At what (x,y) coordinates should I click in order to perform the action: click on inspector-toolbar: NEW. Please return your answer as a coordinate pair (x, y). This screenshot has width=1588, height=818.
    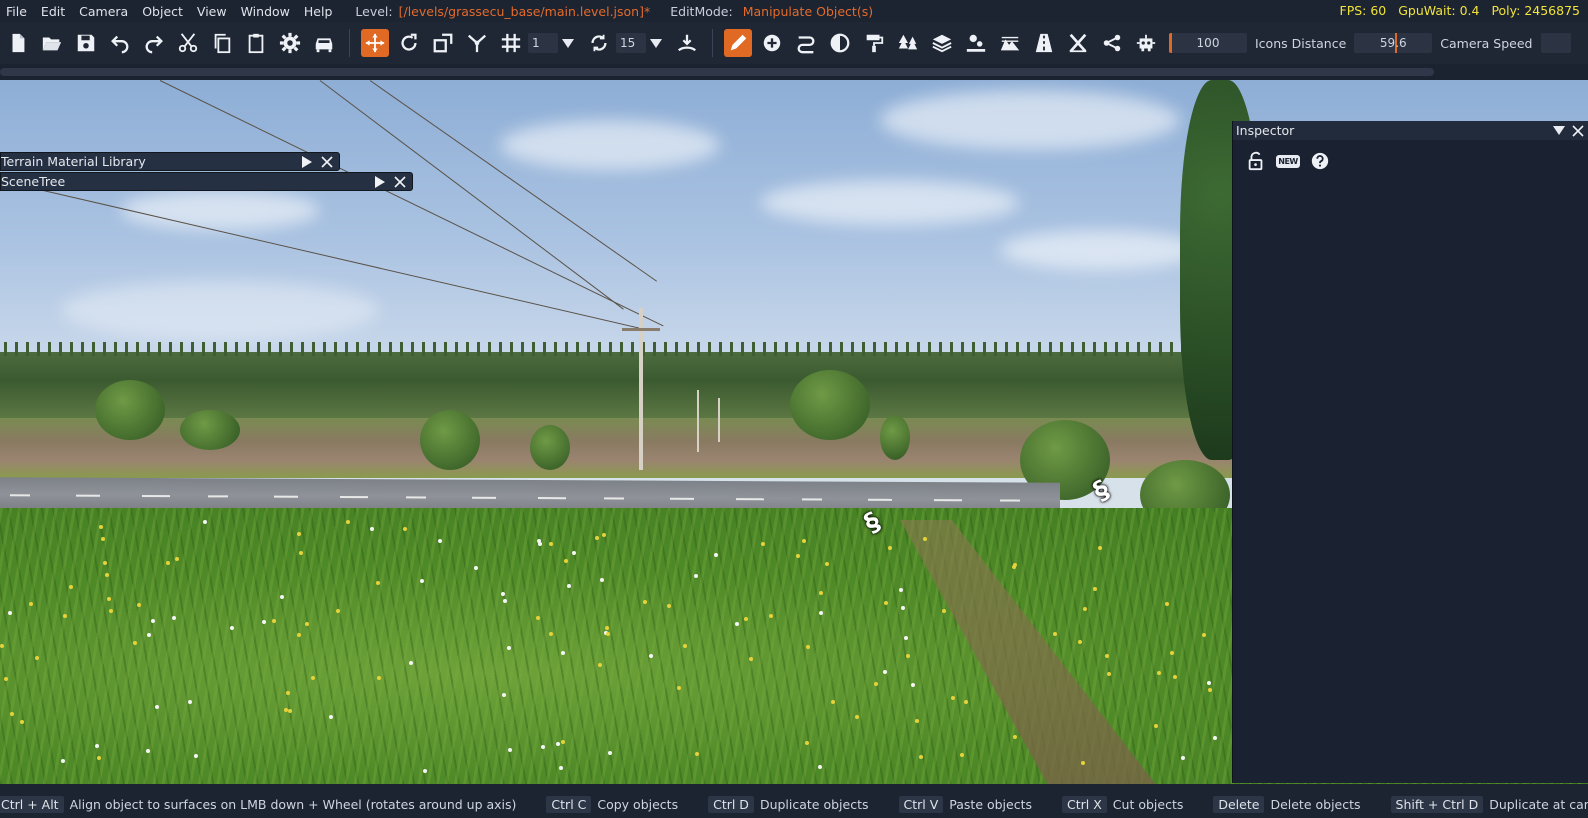
    Looking at the image, I should click on (1410, 156).